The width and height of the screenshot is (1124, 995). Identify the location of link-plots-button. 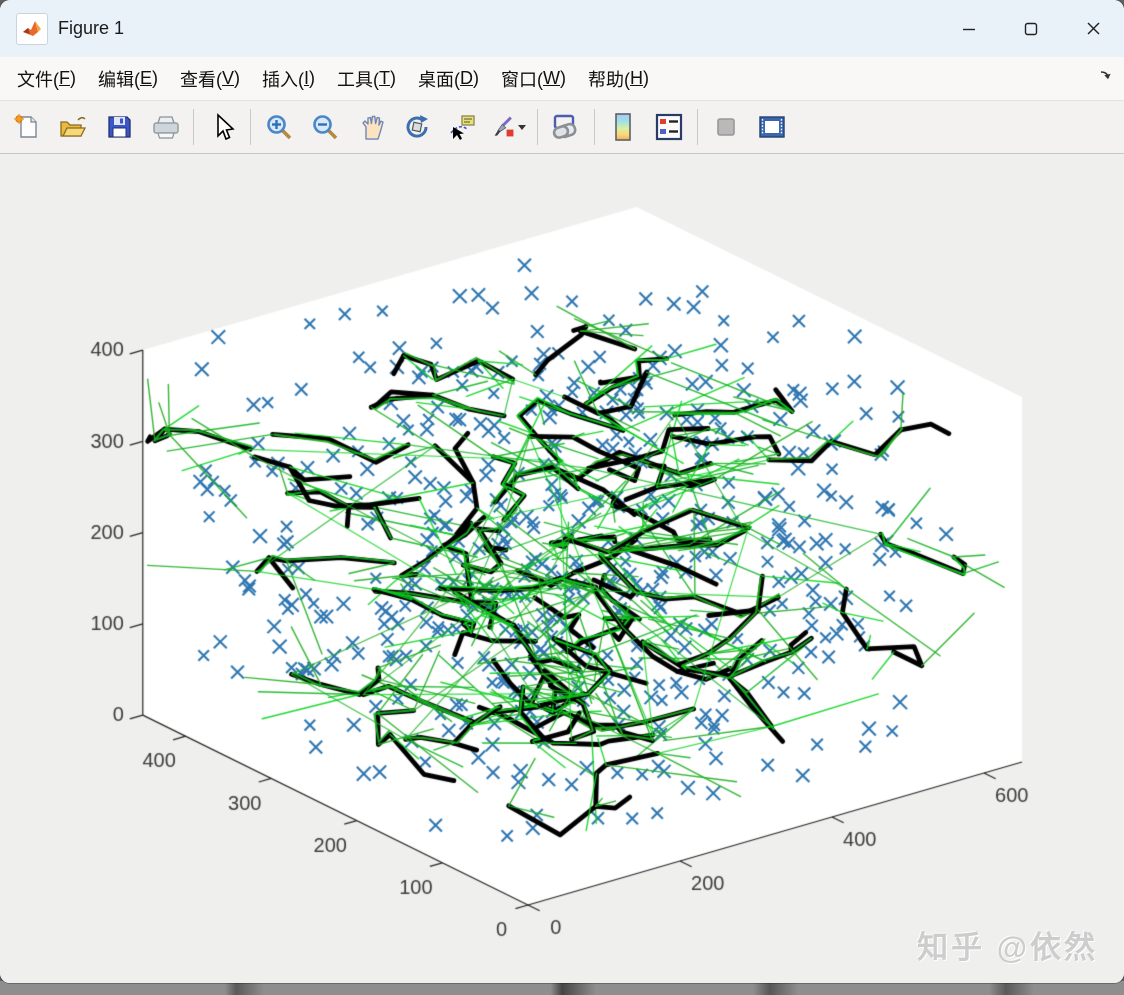
(566, 127).